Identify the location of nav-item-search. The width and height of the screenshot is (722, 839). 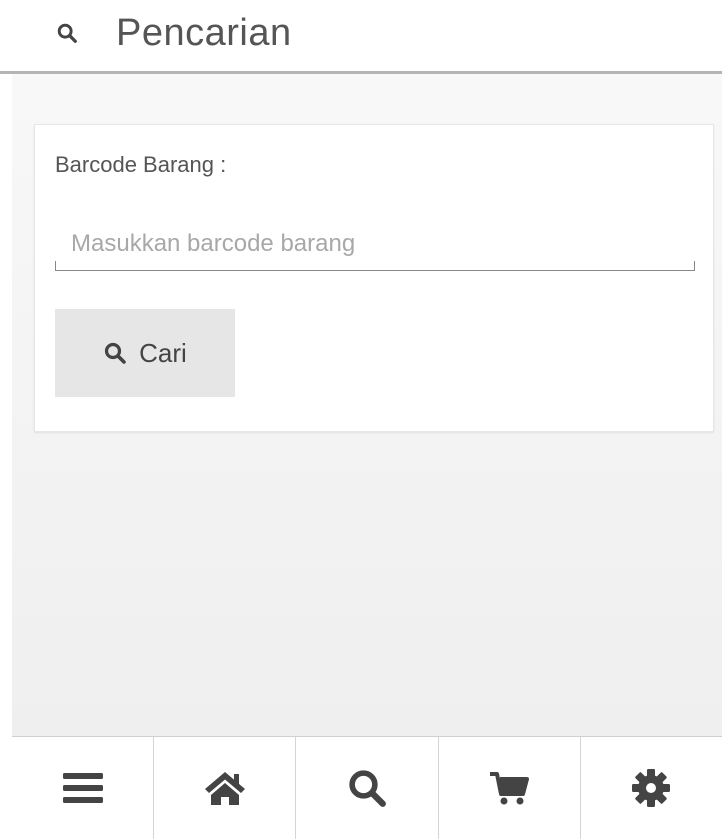
(367, 788).